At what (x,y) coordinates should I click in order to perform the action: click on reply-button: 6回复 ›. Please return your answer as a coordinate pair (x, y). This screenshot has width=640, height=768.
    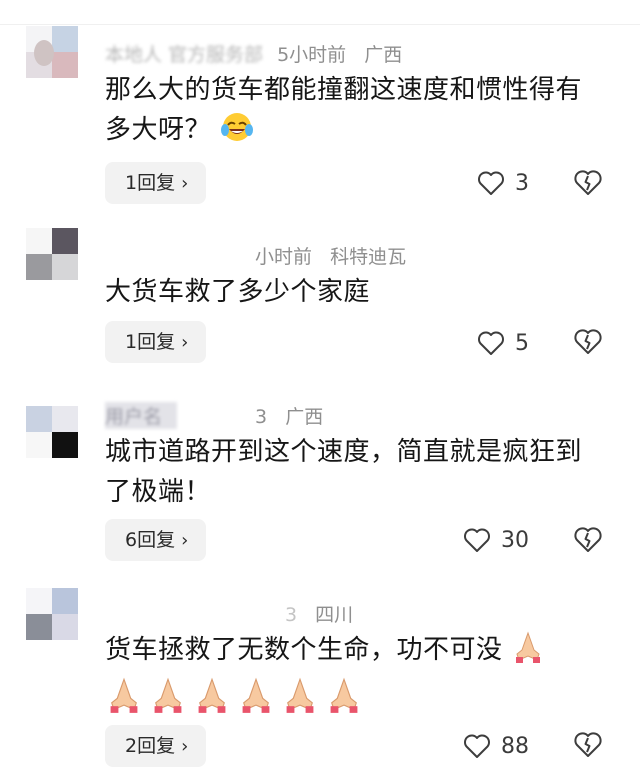
    Looking at the image, I should click on (156, 540).